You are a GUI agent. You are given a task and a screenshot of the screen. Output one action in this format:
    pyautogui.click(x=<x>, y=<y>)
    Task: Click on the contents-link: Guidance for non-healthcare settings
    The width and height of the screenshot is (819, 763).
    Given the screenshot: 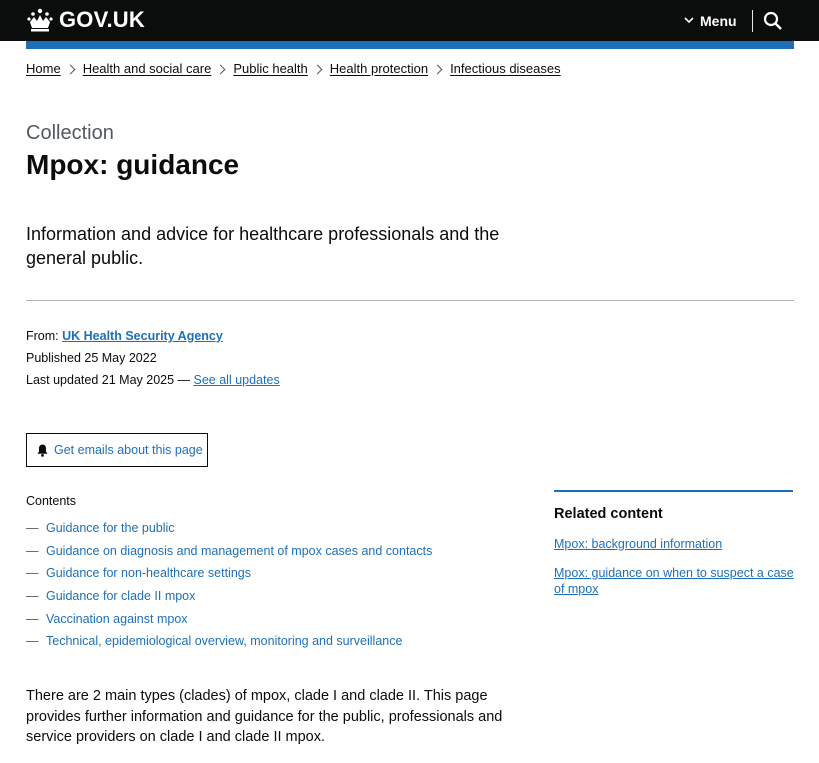 What is the action you would take?
    pyautogui.click(x=148, y=573)
    